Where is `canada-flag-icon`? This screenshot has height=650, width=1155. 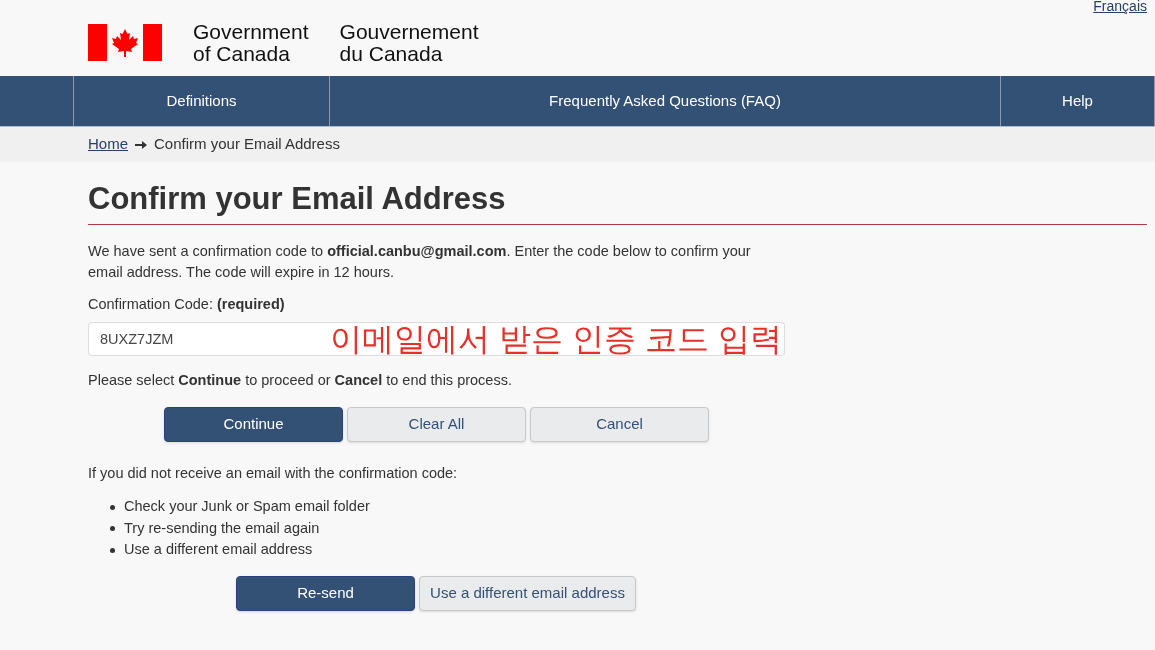 canada-flag-icon is located at coordinates (125, 42).